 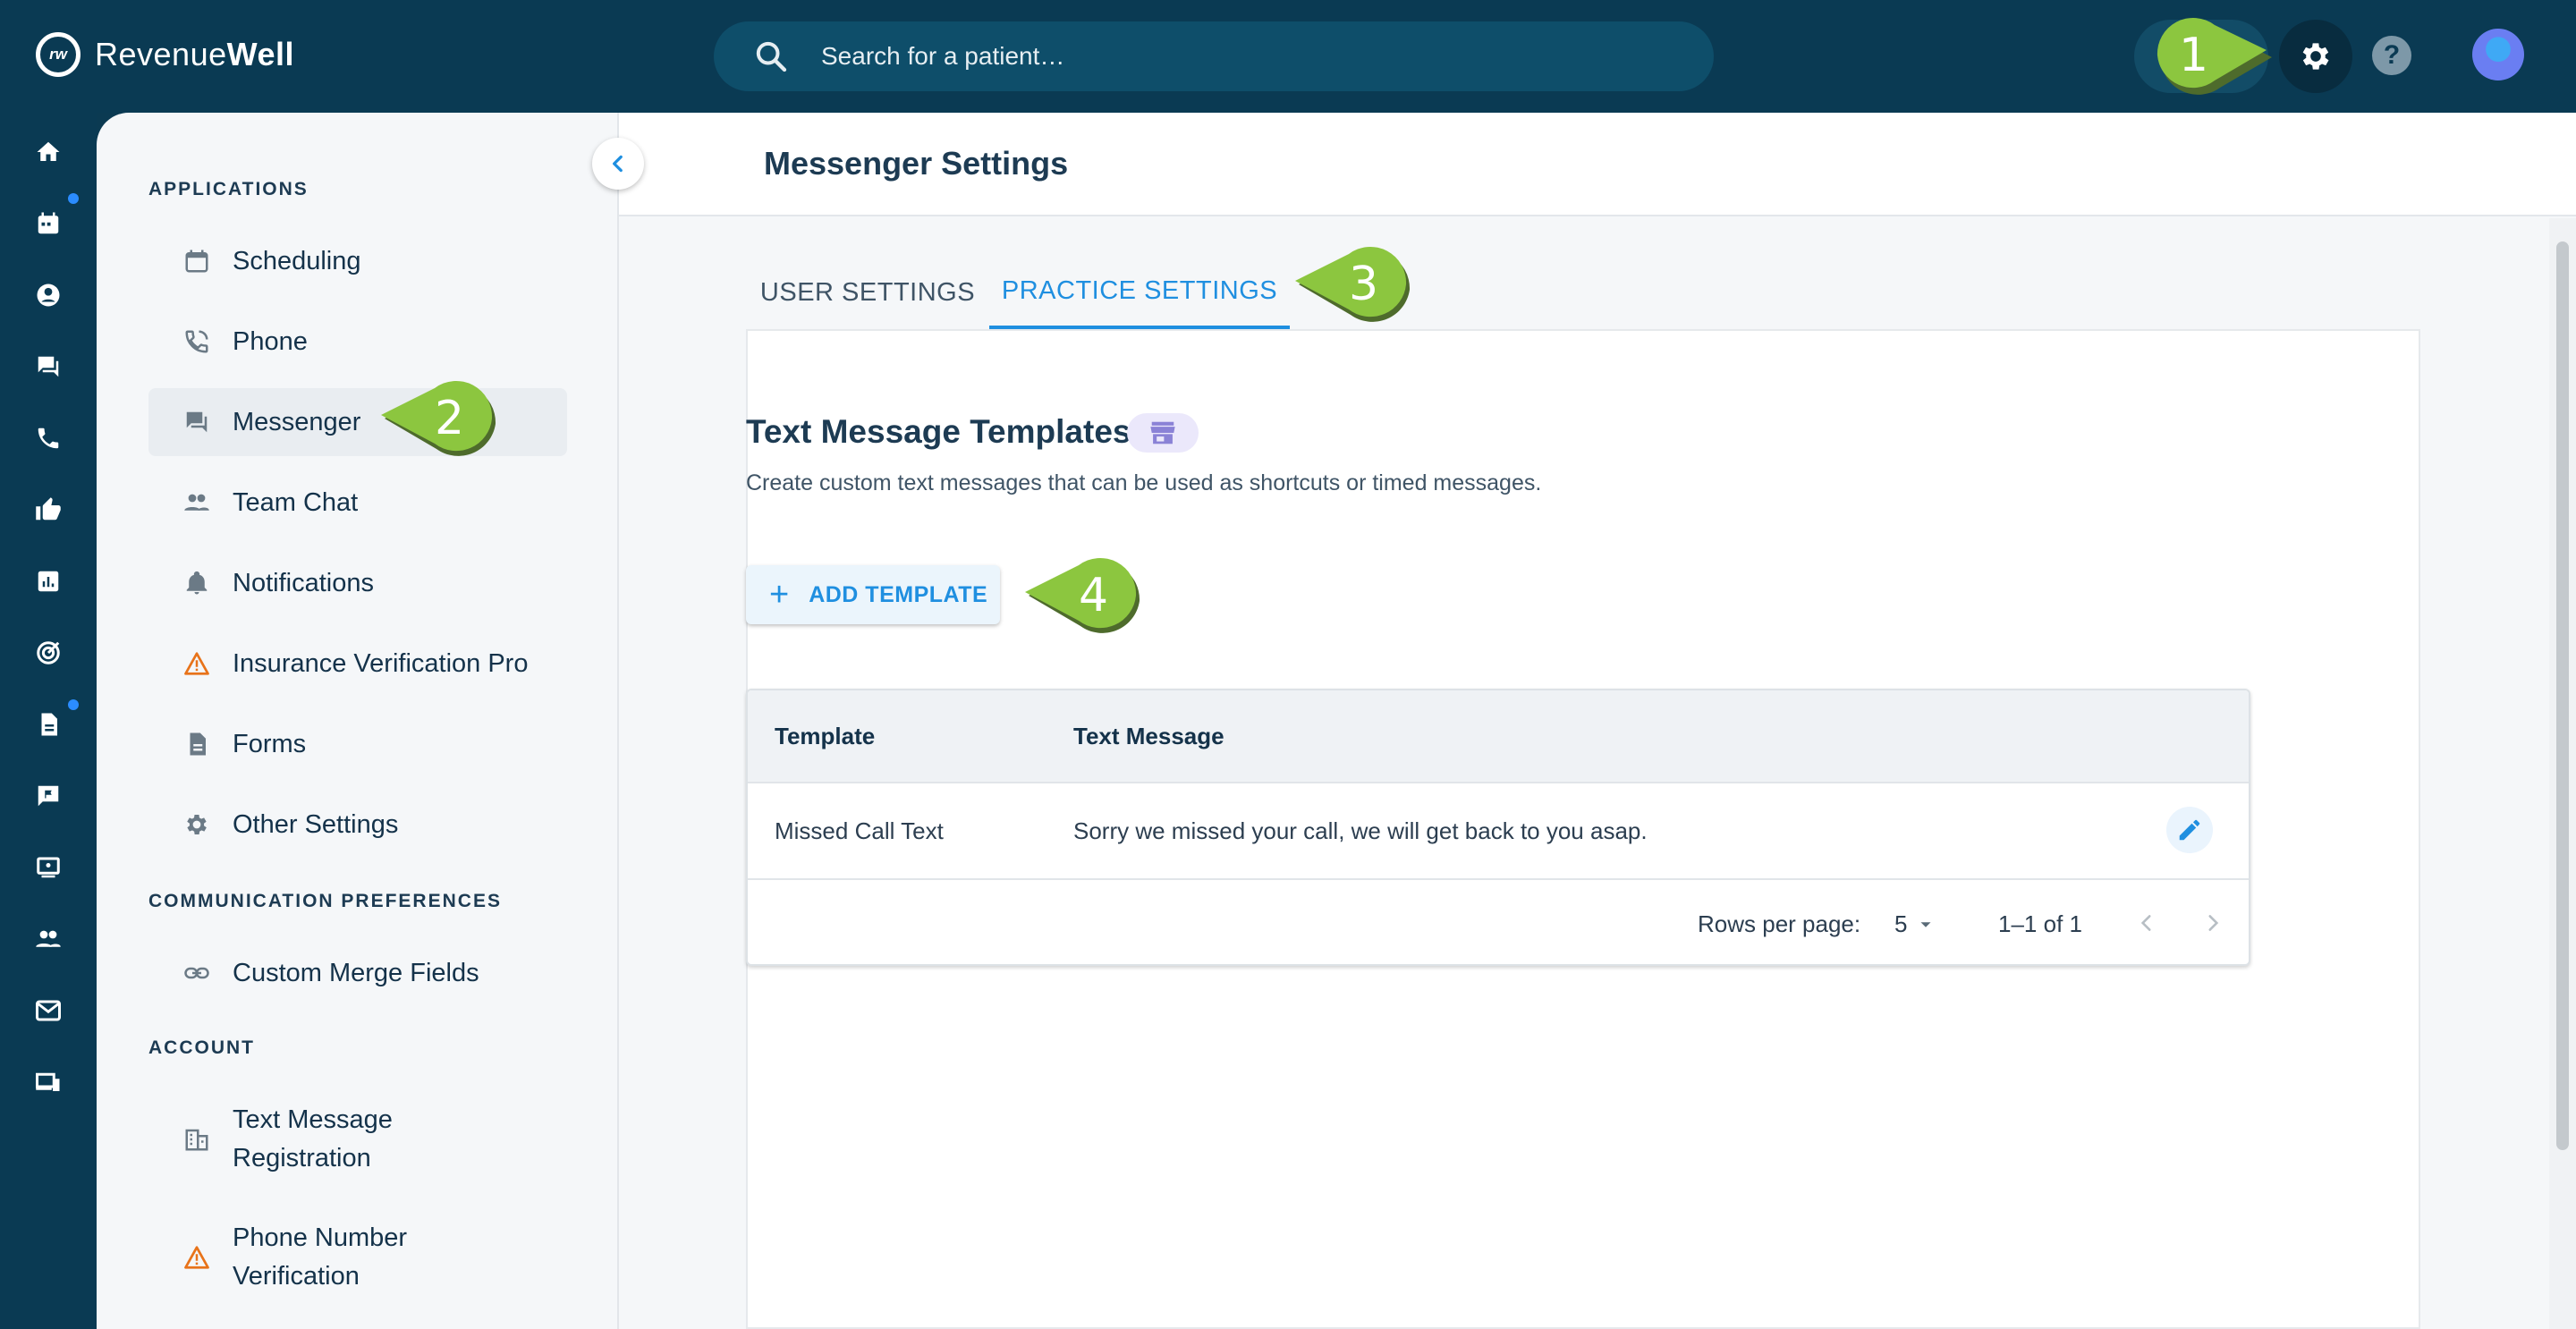 What do you see at coordinates (196, 422) in the screenshot?
I see `chat-icon` at bounding box center [196, 422].